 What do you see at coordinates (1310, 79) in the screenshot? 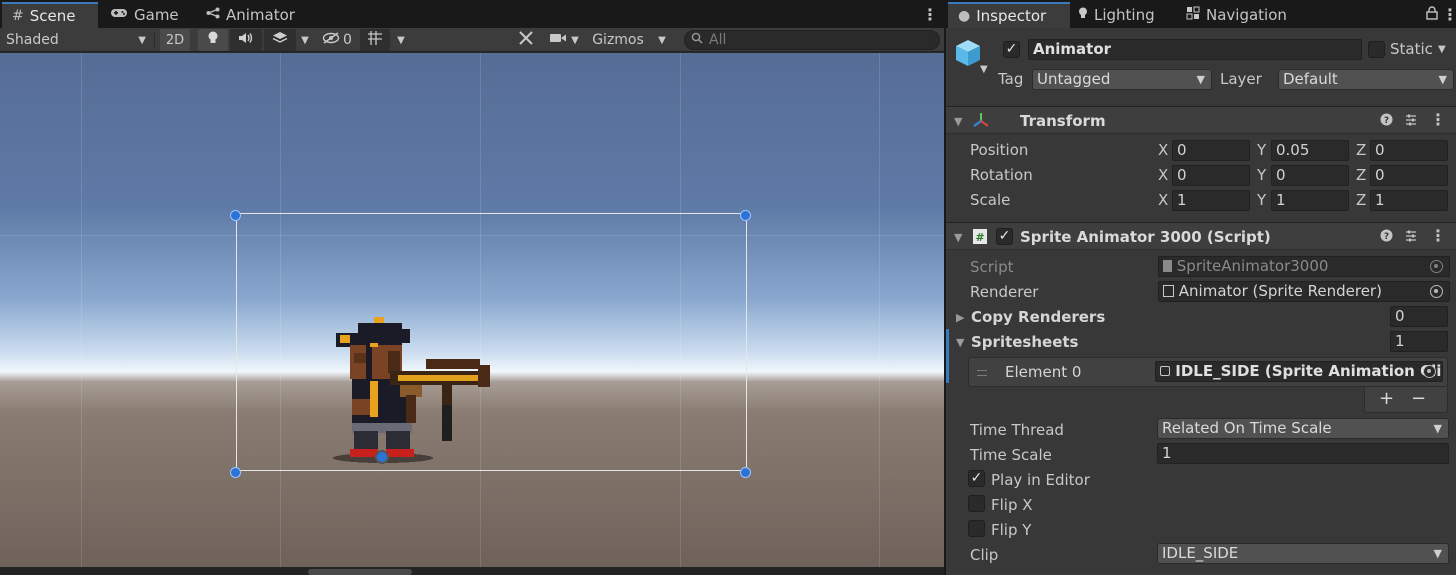
I see `layer-value: Default` at bounding box center [1310, 79].